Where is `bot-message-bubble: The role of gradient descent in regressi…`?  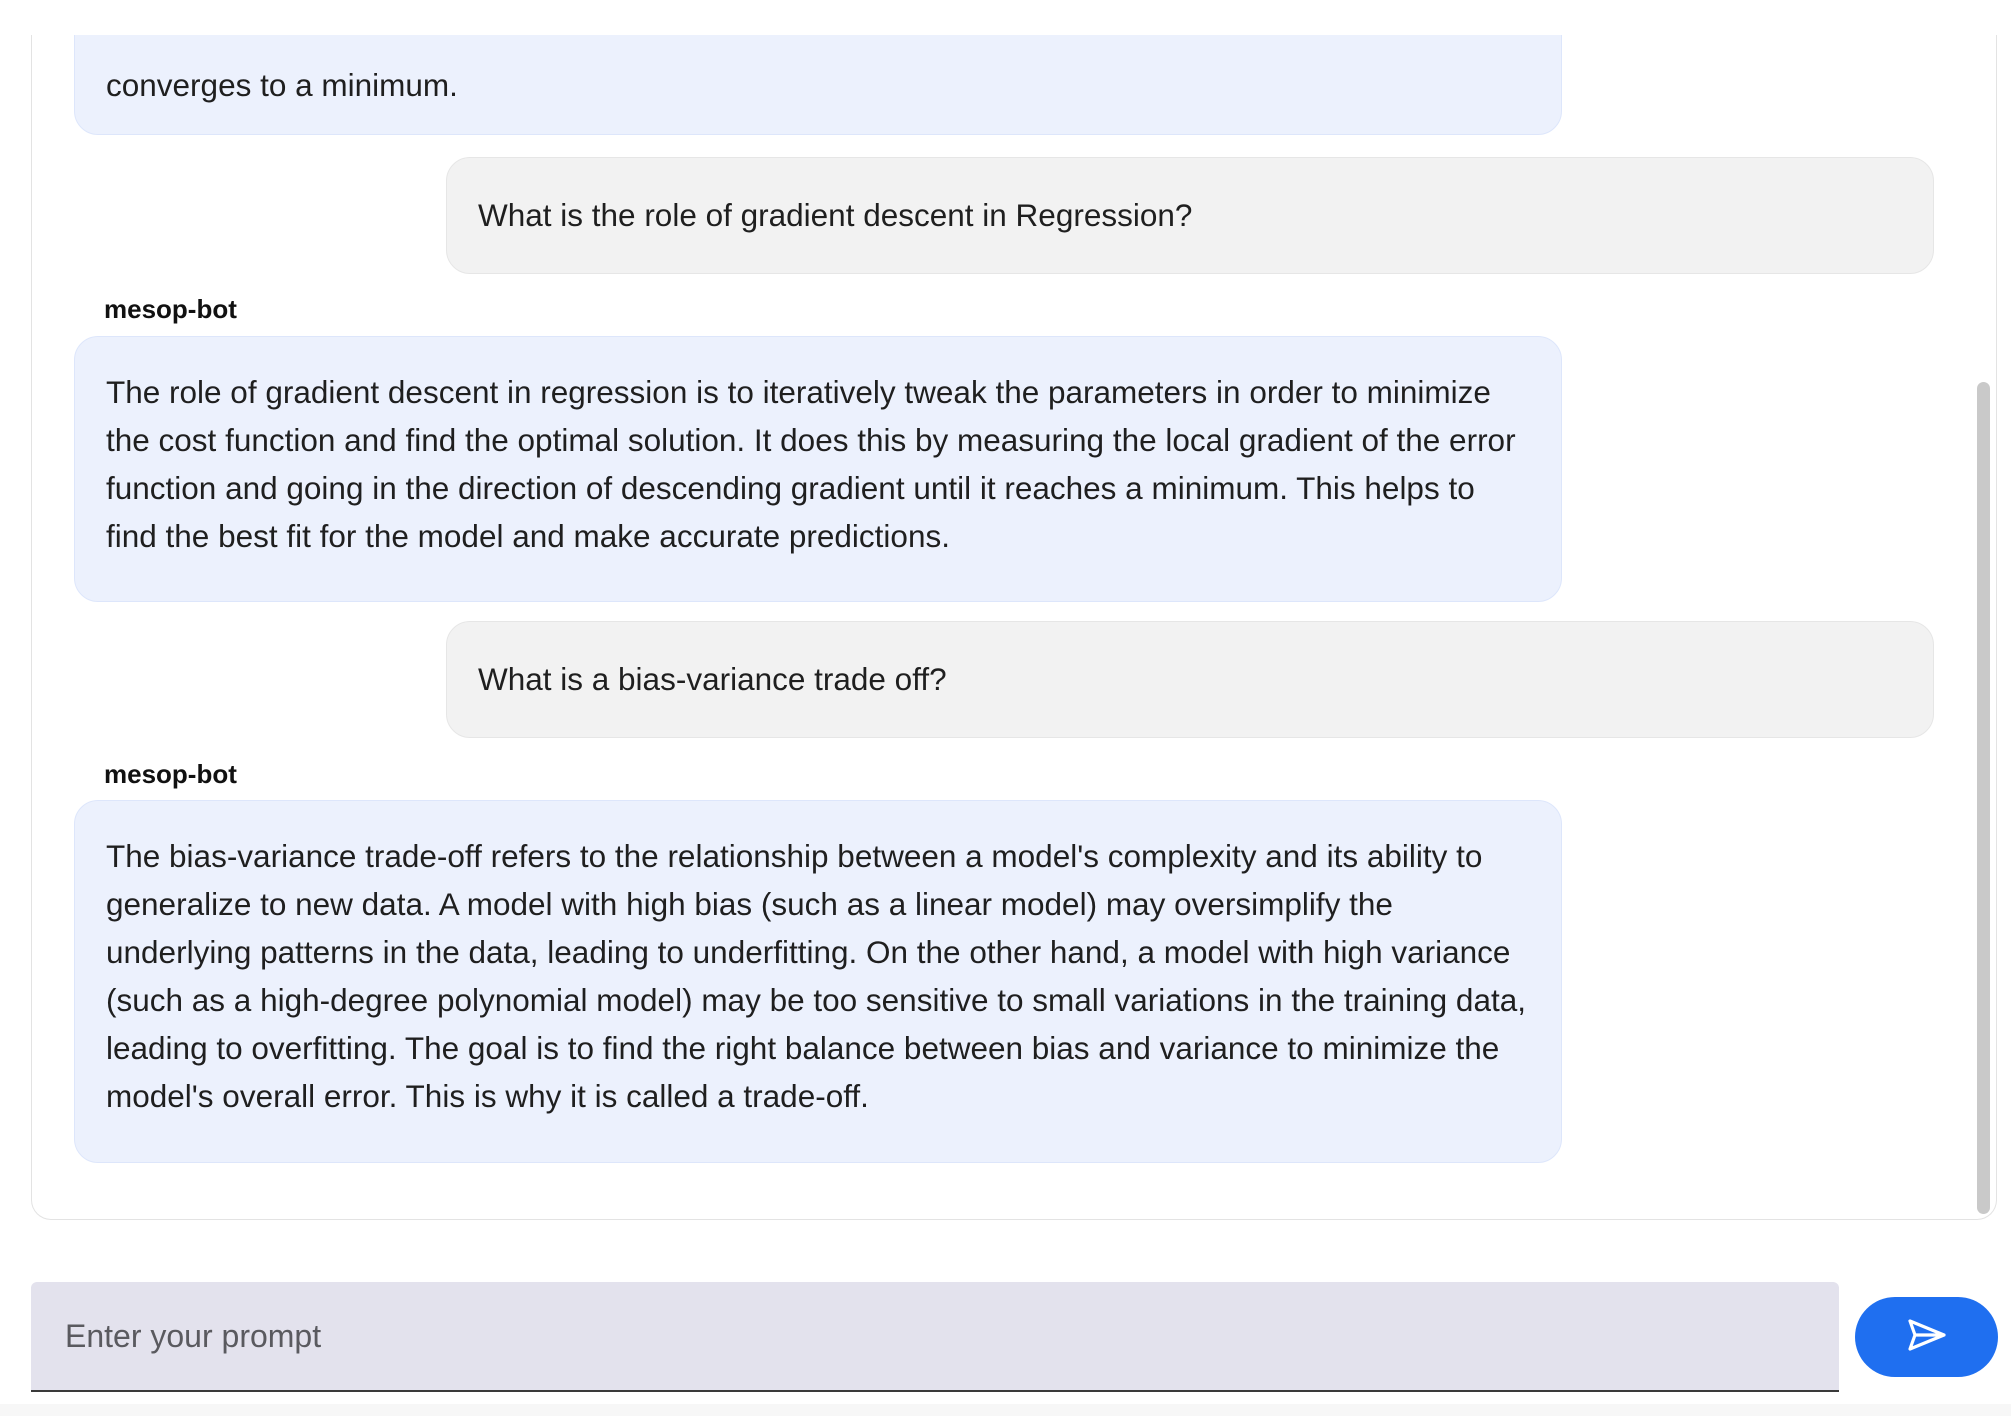 bot-message-bubble: The role of gradient descent in regressi… is located at coordinates (818, 469).